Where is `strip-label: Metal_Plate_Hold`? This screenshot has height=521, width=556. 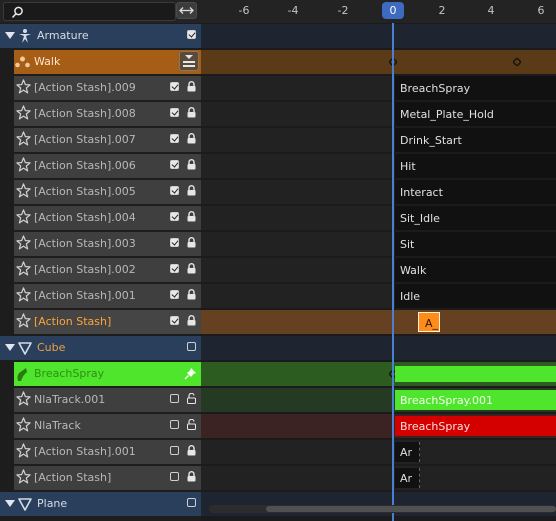 strip-label: Metal_Plate_Hold is located at coordinates (447, 114).